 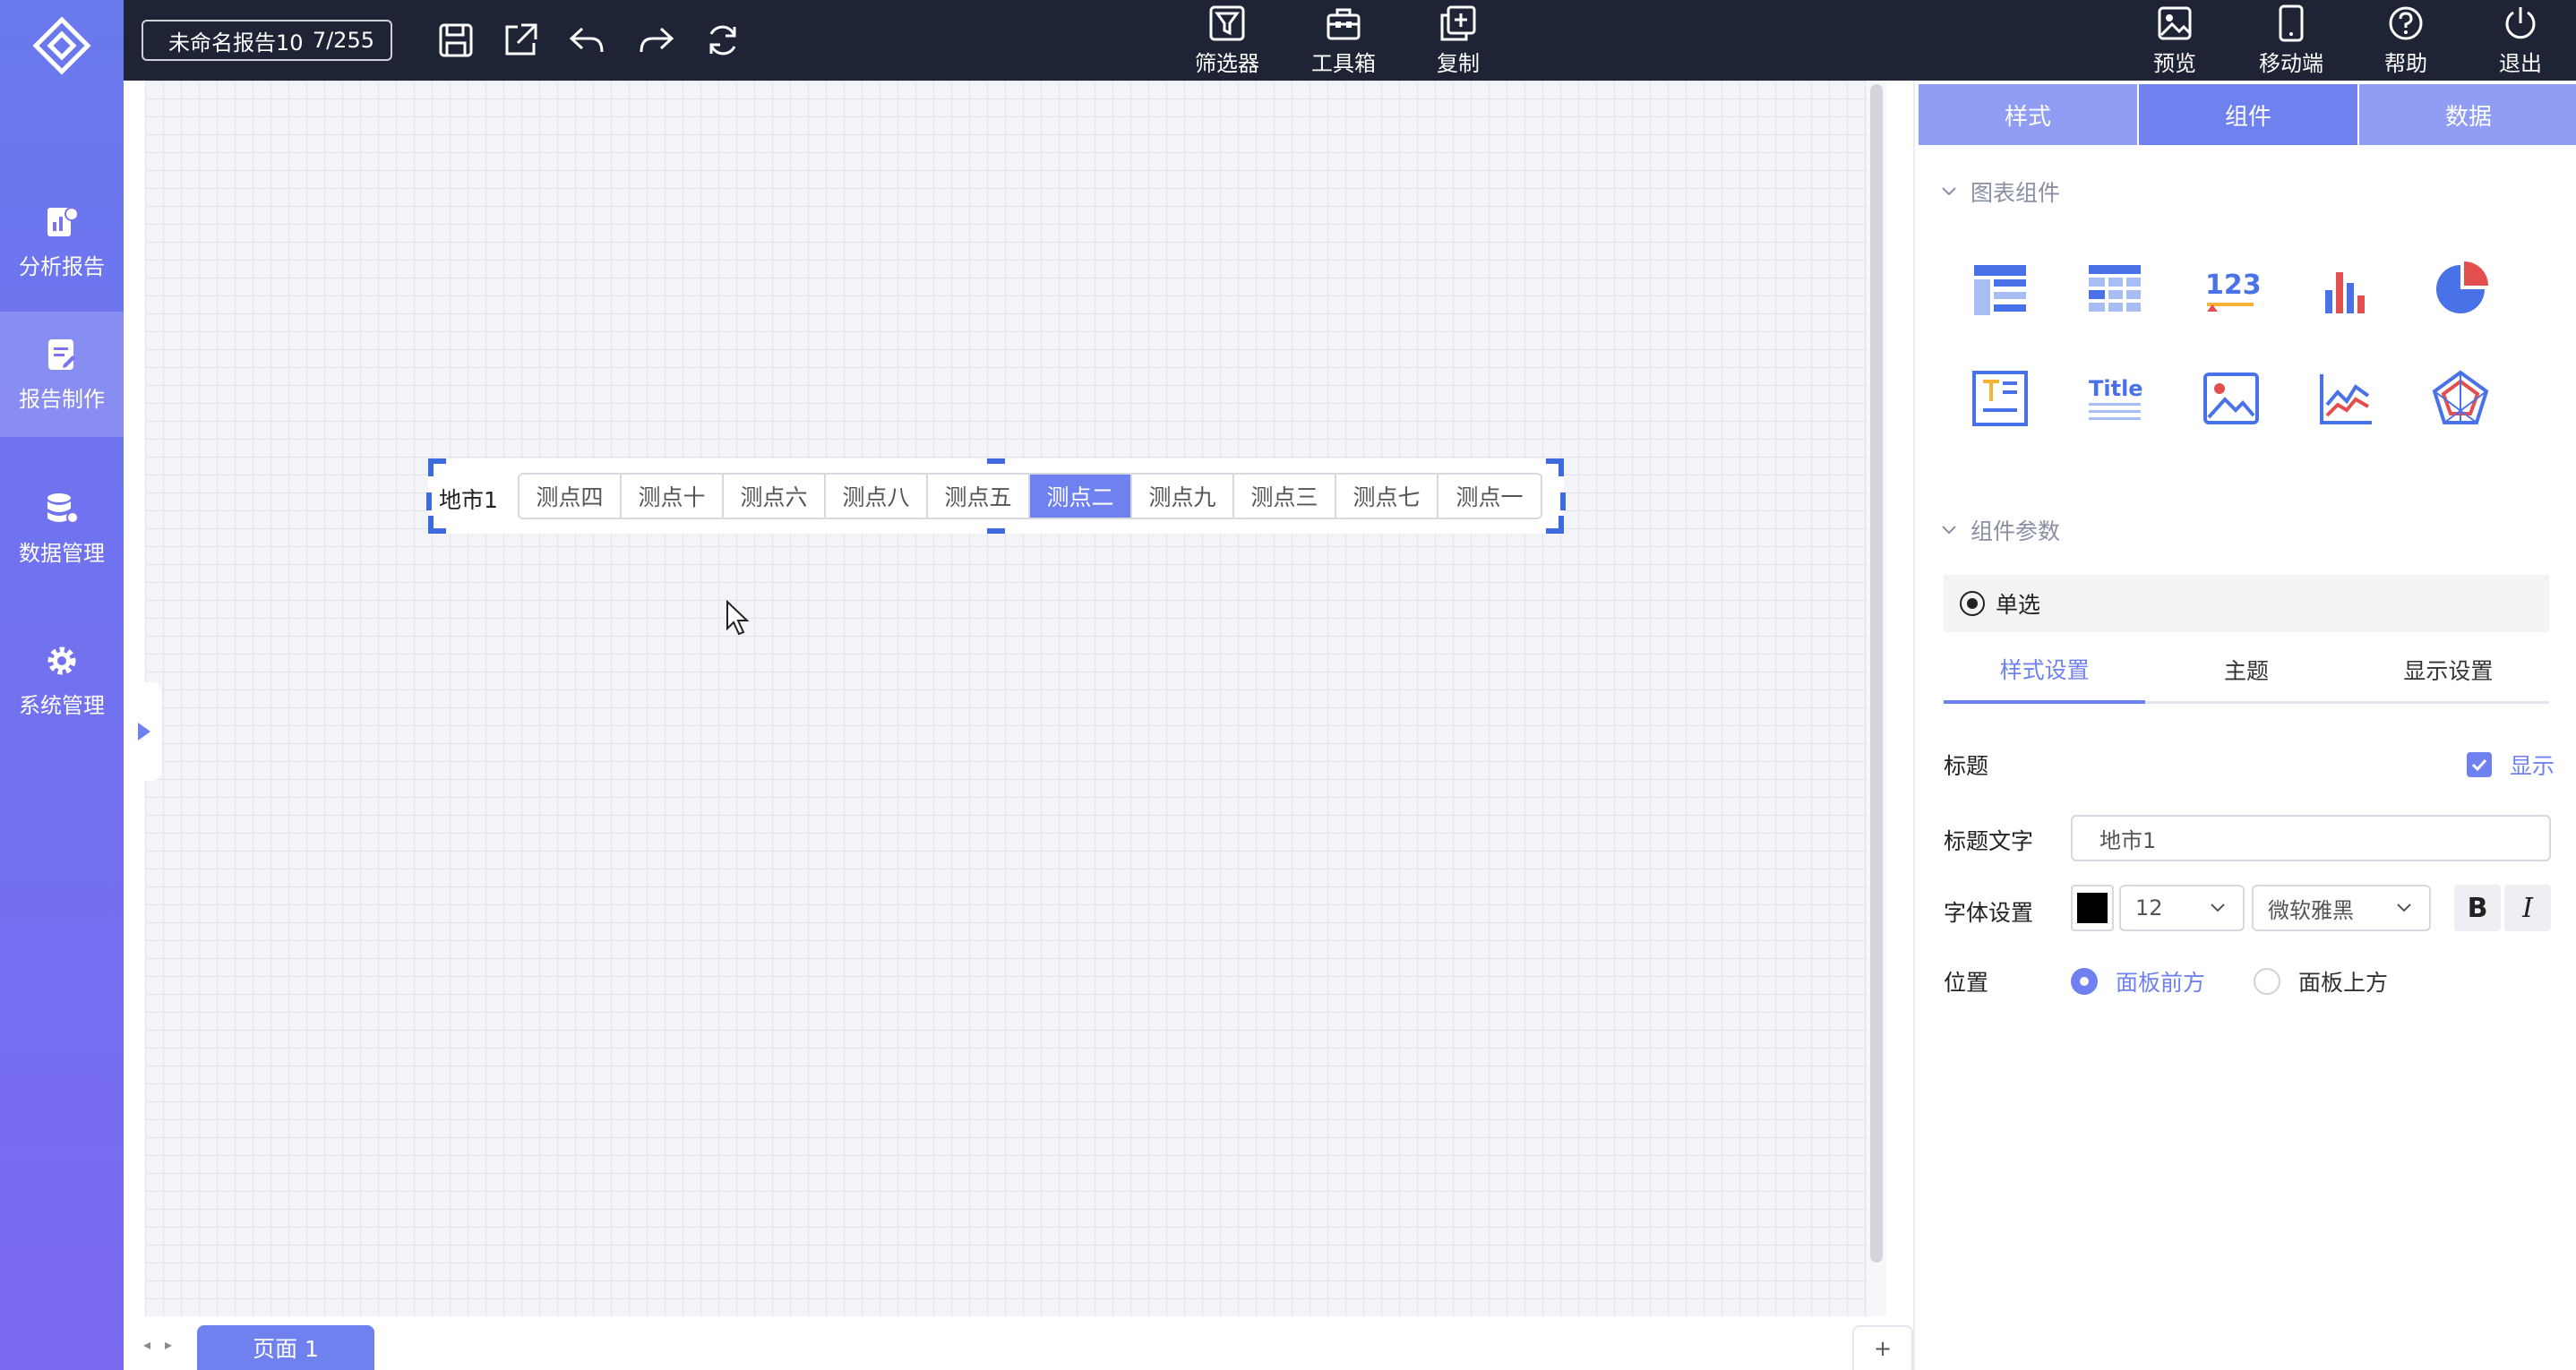 What do you see at coordinates (2092, 908) in the screenshot?
I see `font-color-picker` at bounding box center [2092, 908].